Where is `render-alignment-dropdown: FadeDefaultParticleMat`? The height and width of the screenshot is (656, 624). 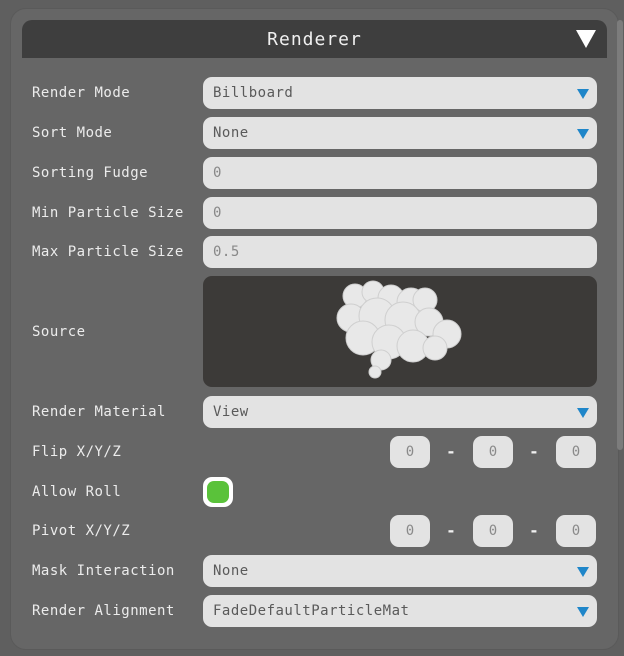
render-alignment-dropdown: FadeDefaultParticleMat is located at coordinates (400, 611).